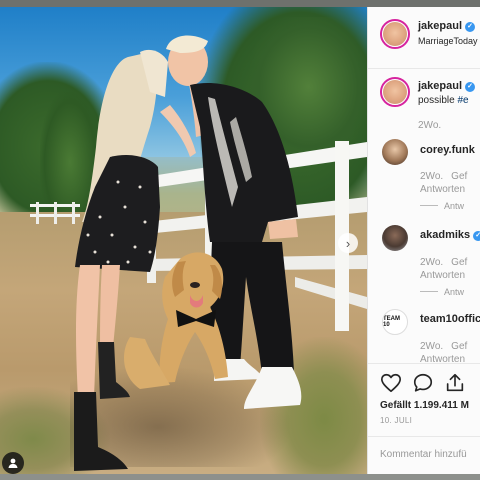  I want to click on add-comment-field: Kommentar hinzufü, so click(424, 455).